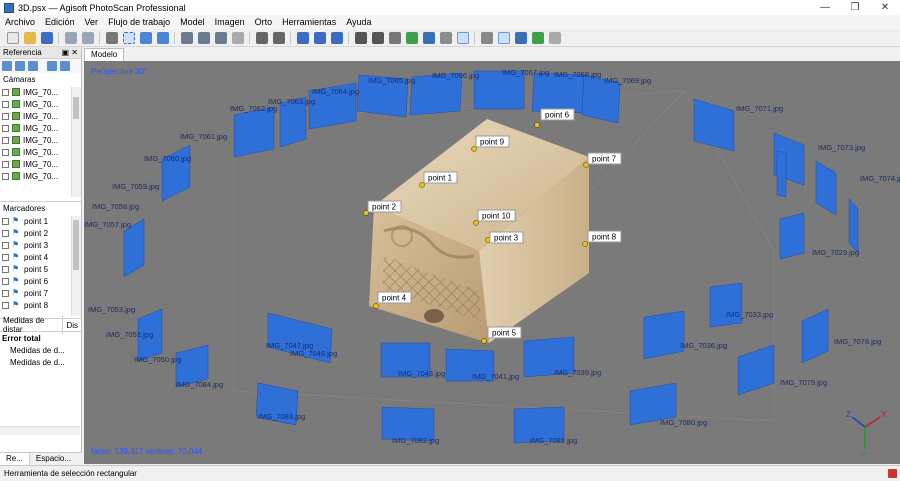 This screenshot has height=481, width=900. What do you see at coordinates (40, 281) in the screenshot?
I see `marker-row: ⚑ point 6` at bounding box center [40, 281].